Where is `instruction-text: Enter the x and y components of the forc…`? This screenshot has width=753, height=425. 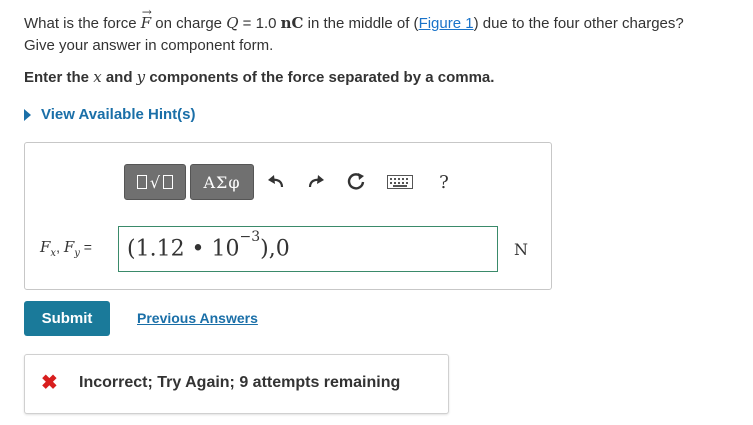 instruction-text: Enter the x and y components of the forc… is located at coordinates (259, 77).